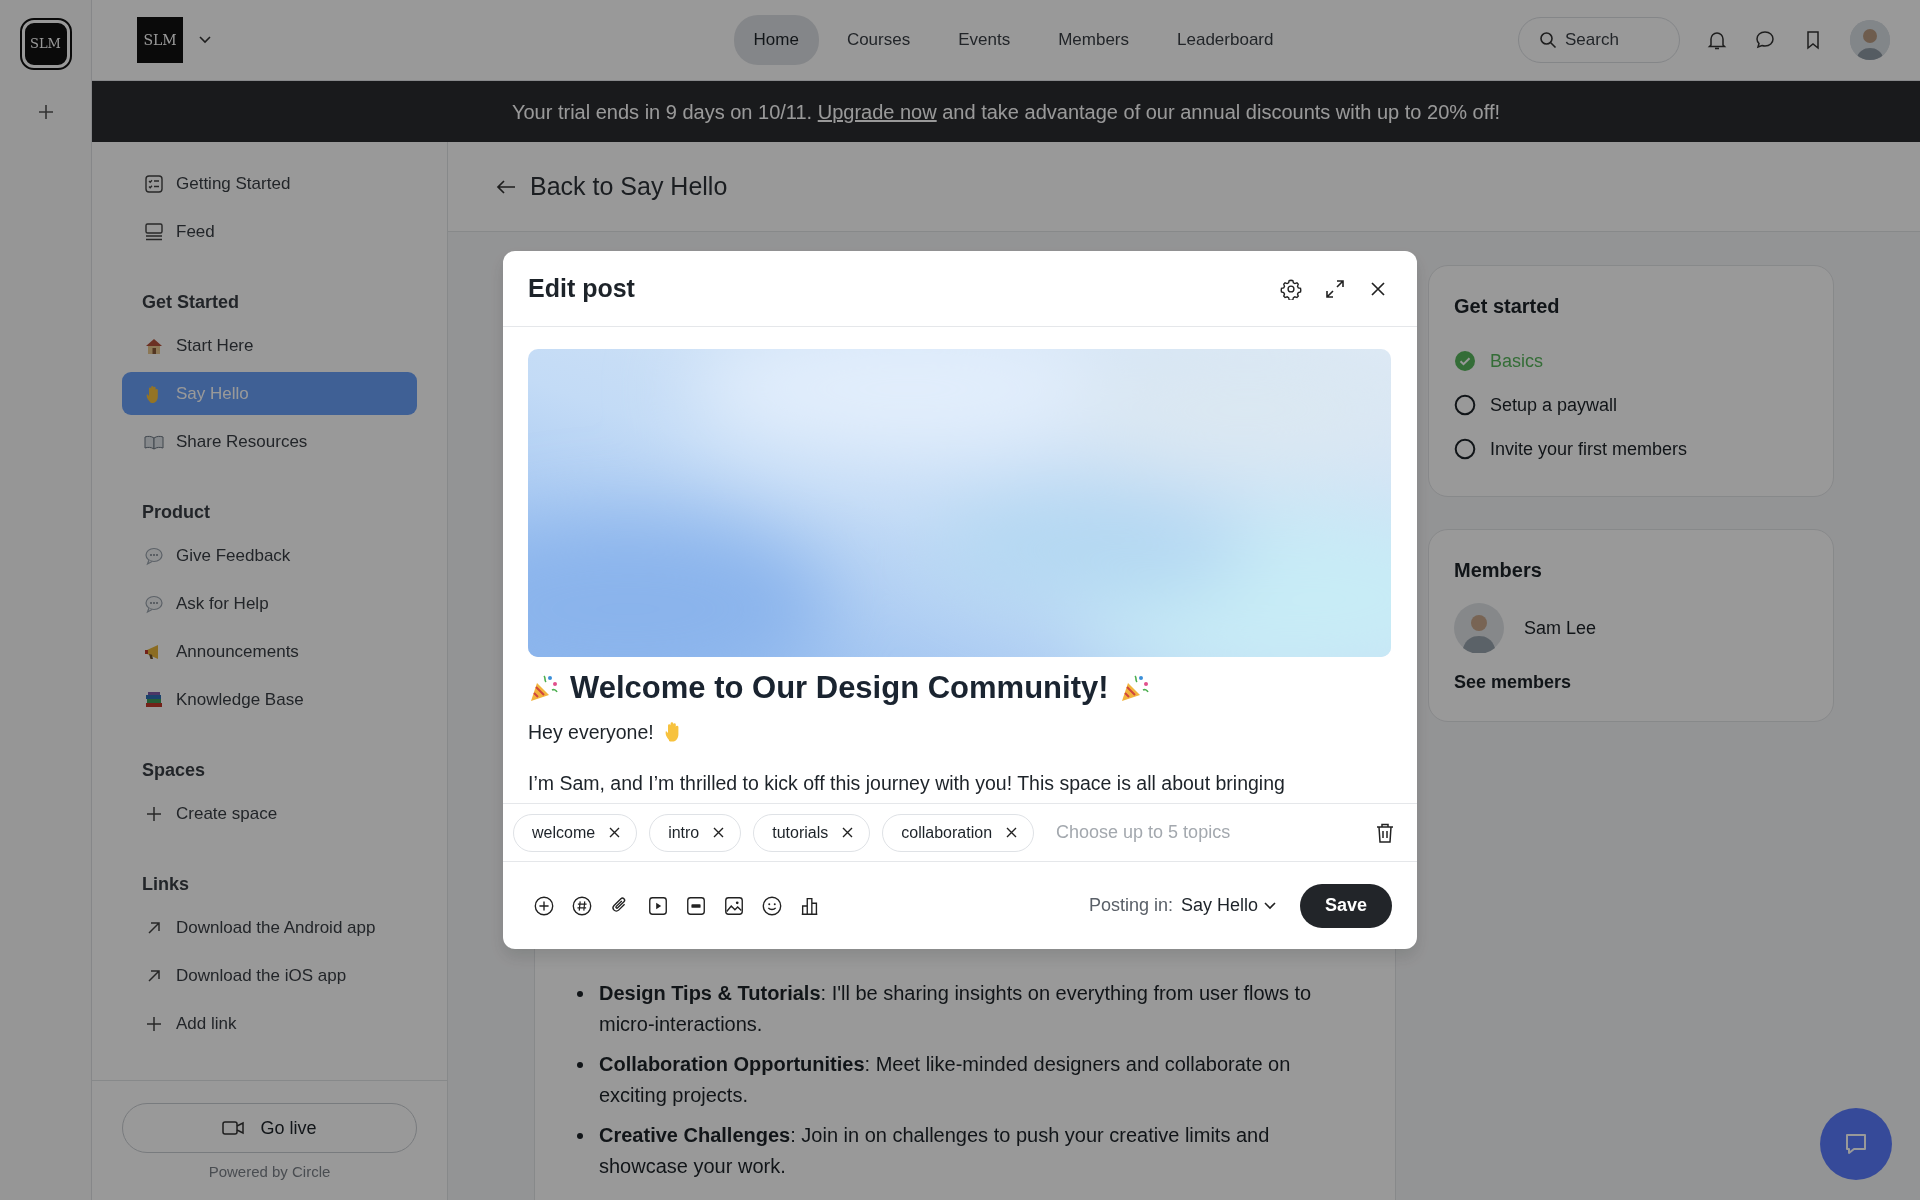 The height and width of the screenshot is (1200, 1920). I want to click on checklist-icon, so click(154, 183).